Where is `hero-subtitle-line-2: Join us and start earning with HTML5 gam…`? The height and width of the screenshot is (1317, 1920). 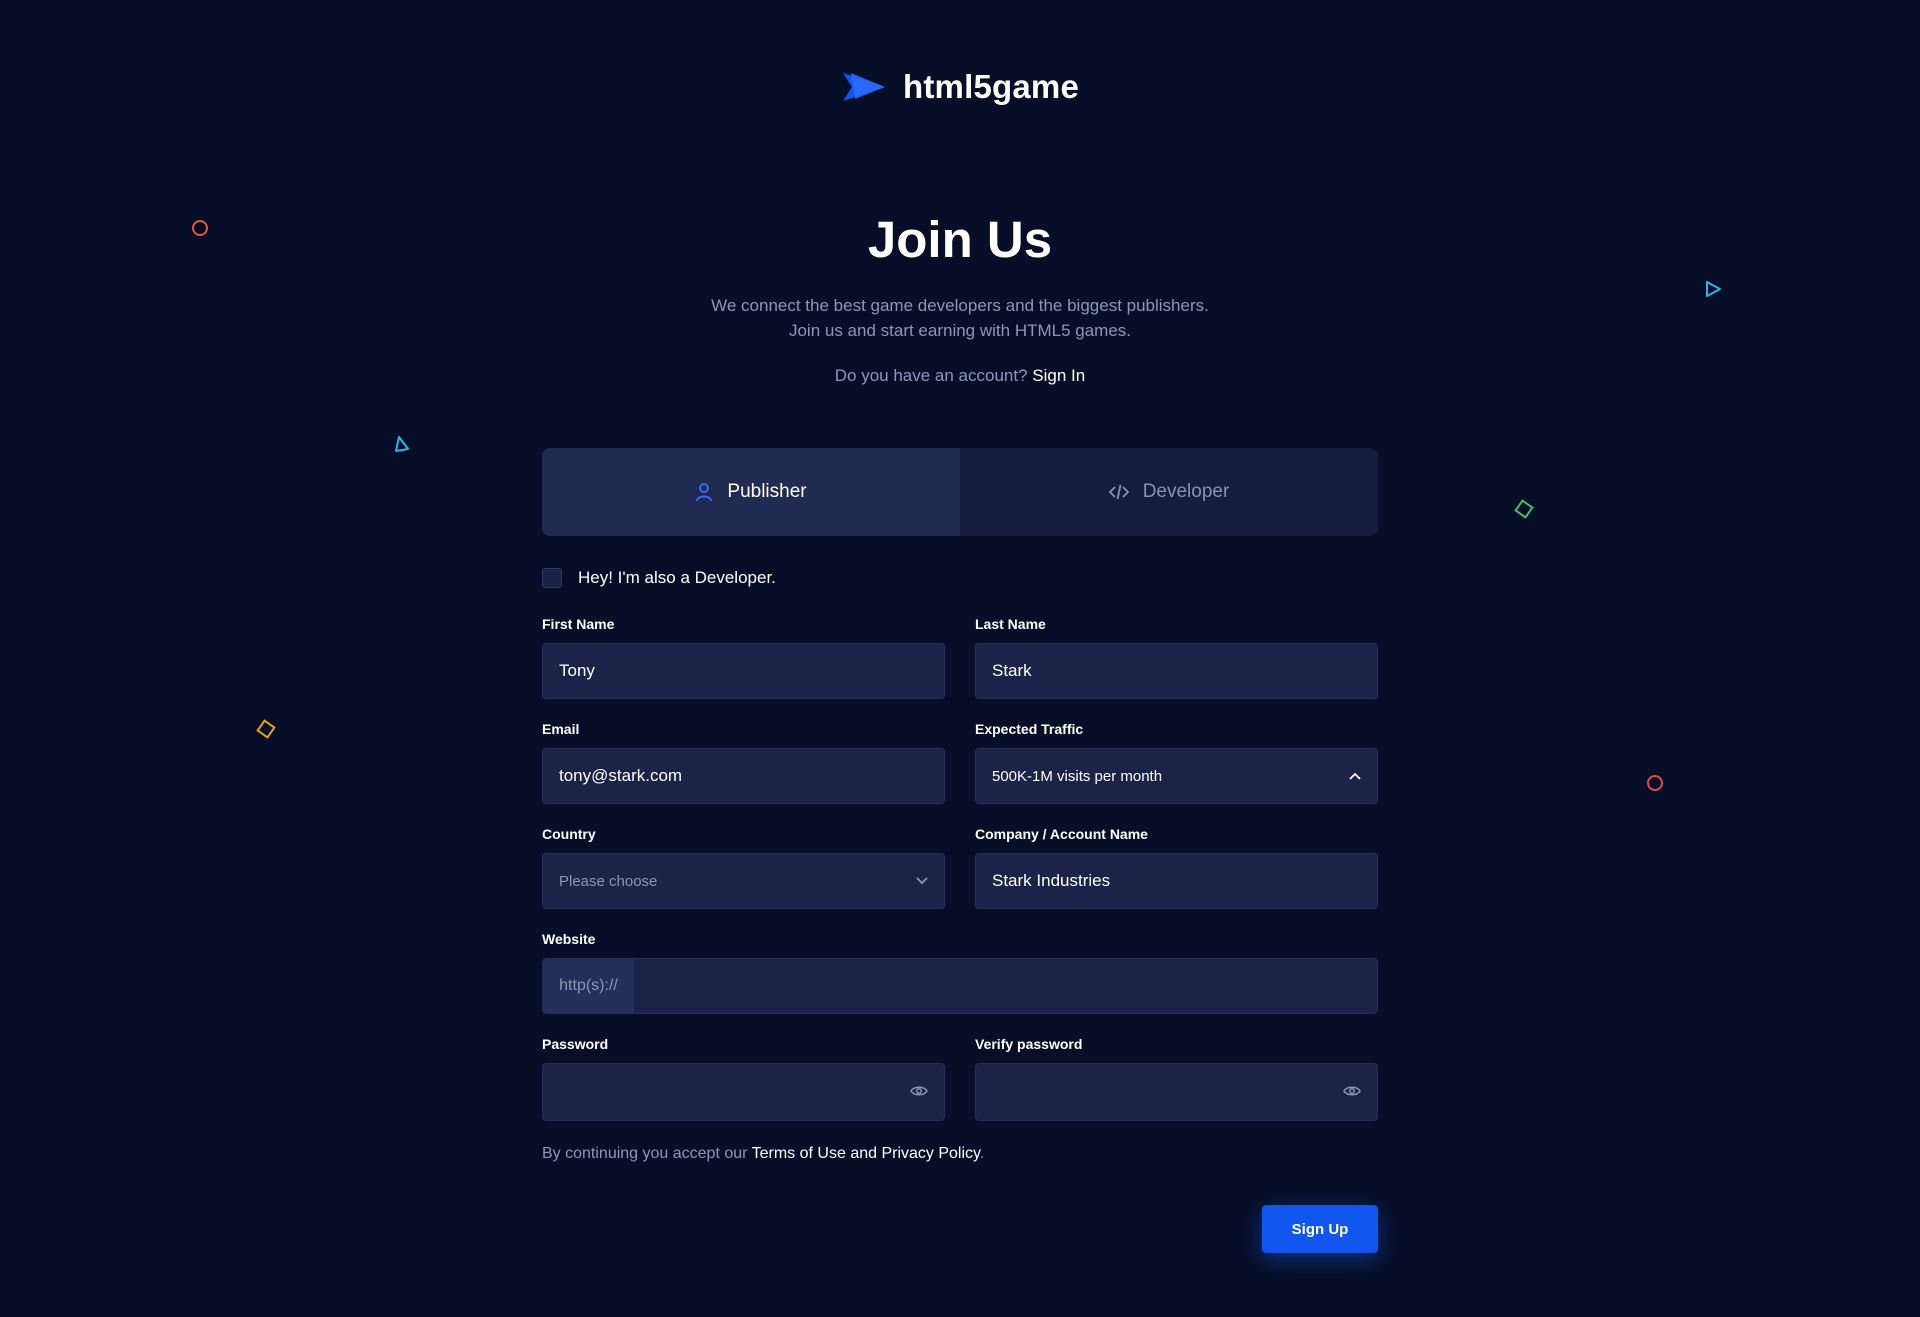
hero-subtitle-line-2: Join us and start earning with HTML5 gam… is located at coordinates (960, 330).